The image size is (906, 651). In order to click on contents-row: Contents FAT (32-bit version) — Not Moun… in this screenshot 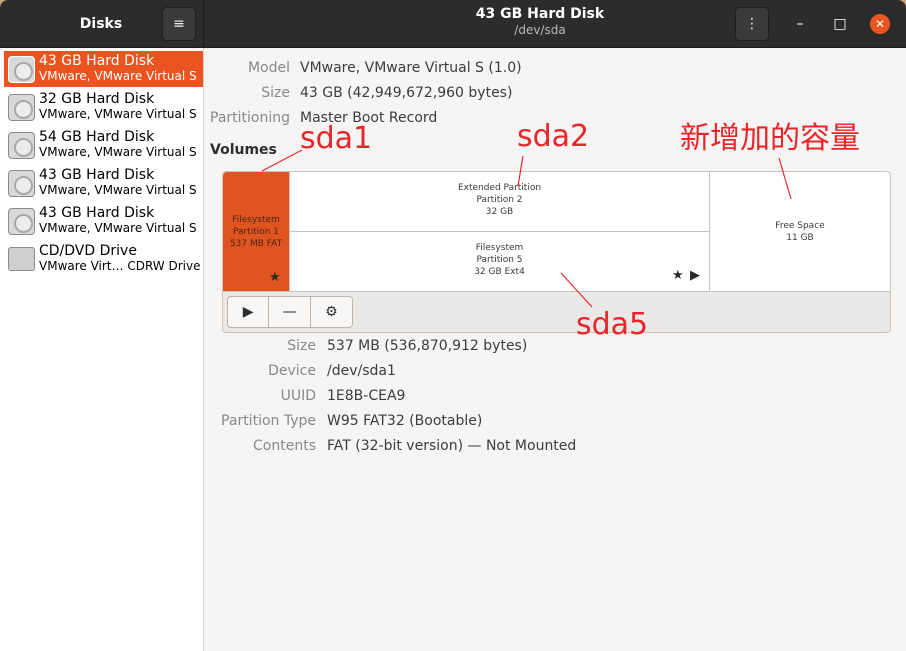, I will do `click(554, 448)`.